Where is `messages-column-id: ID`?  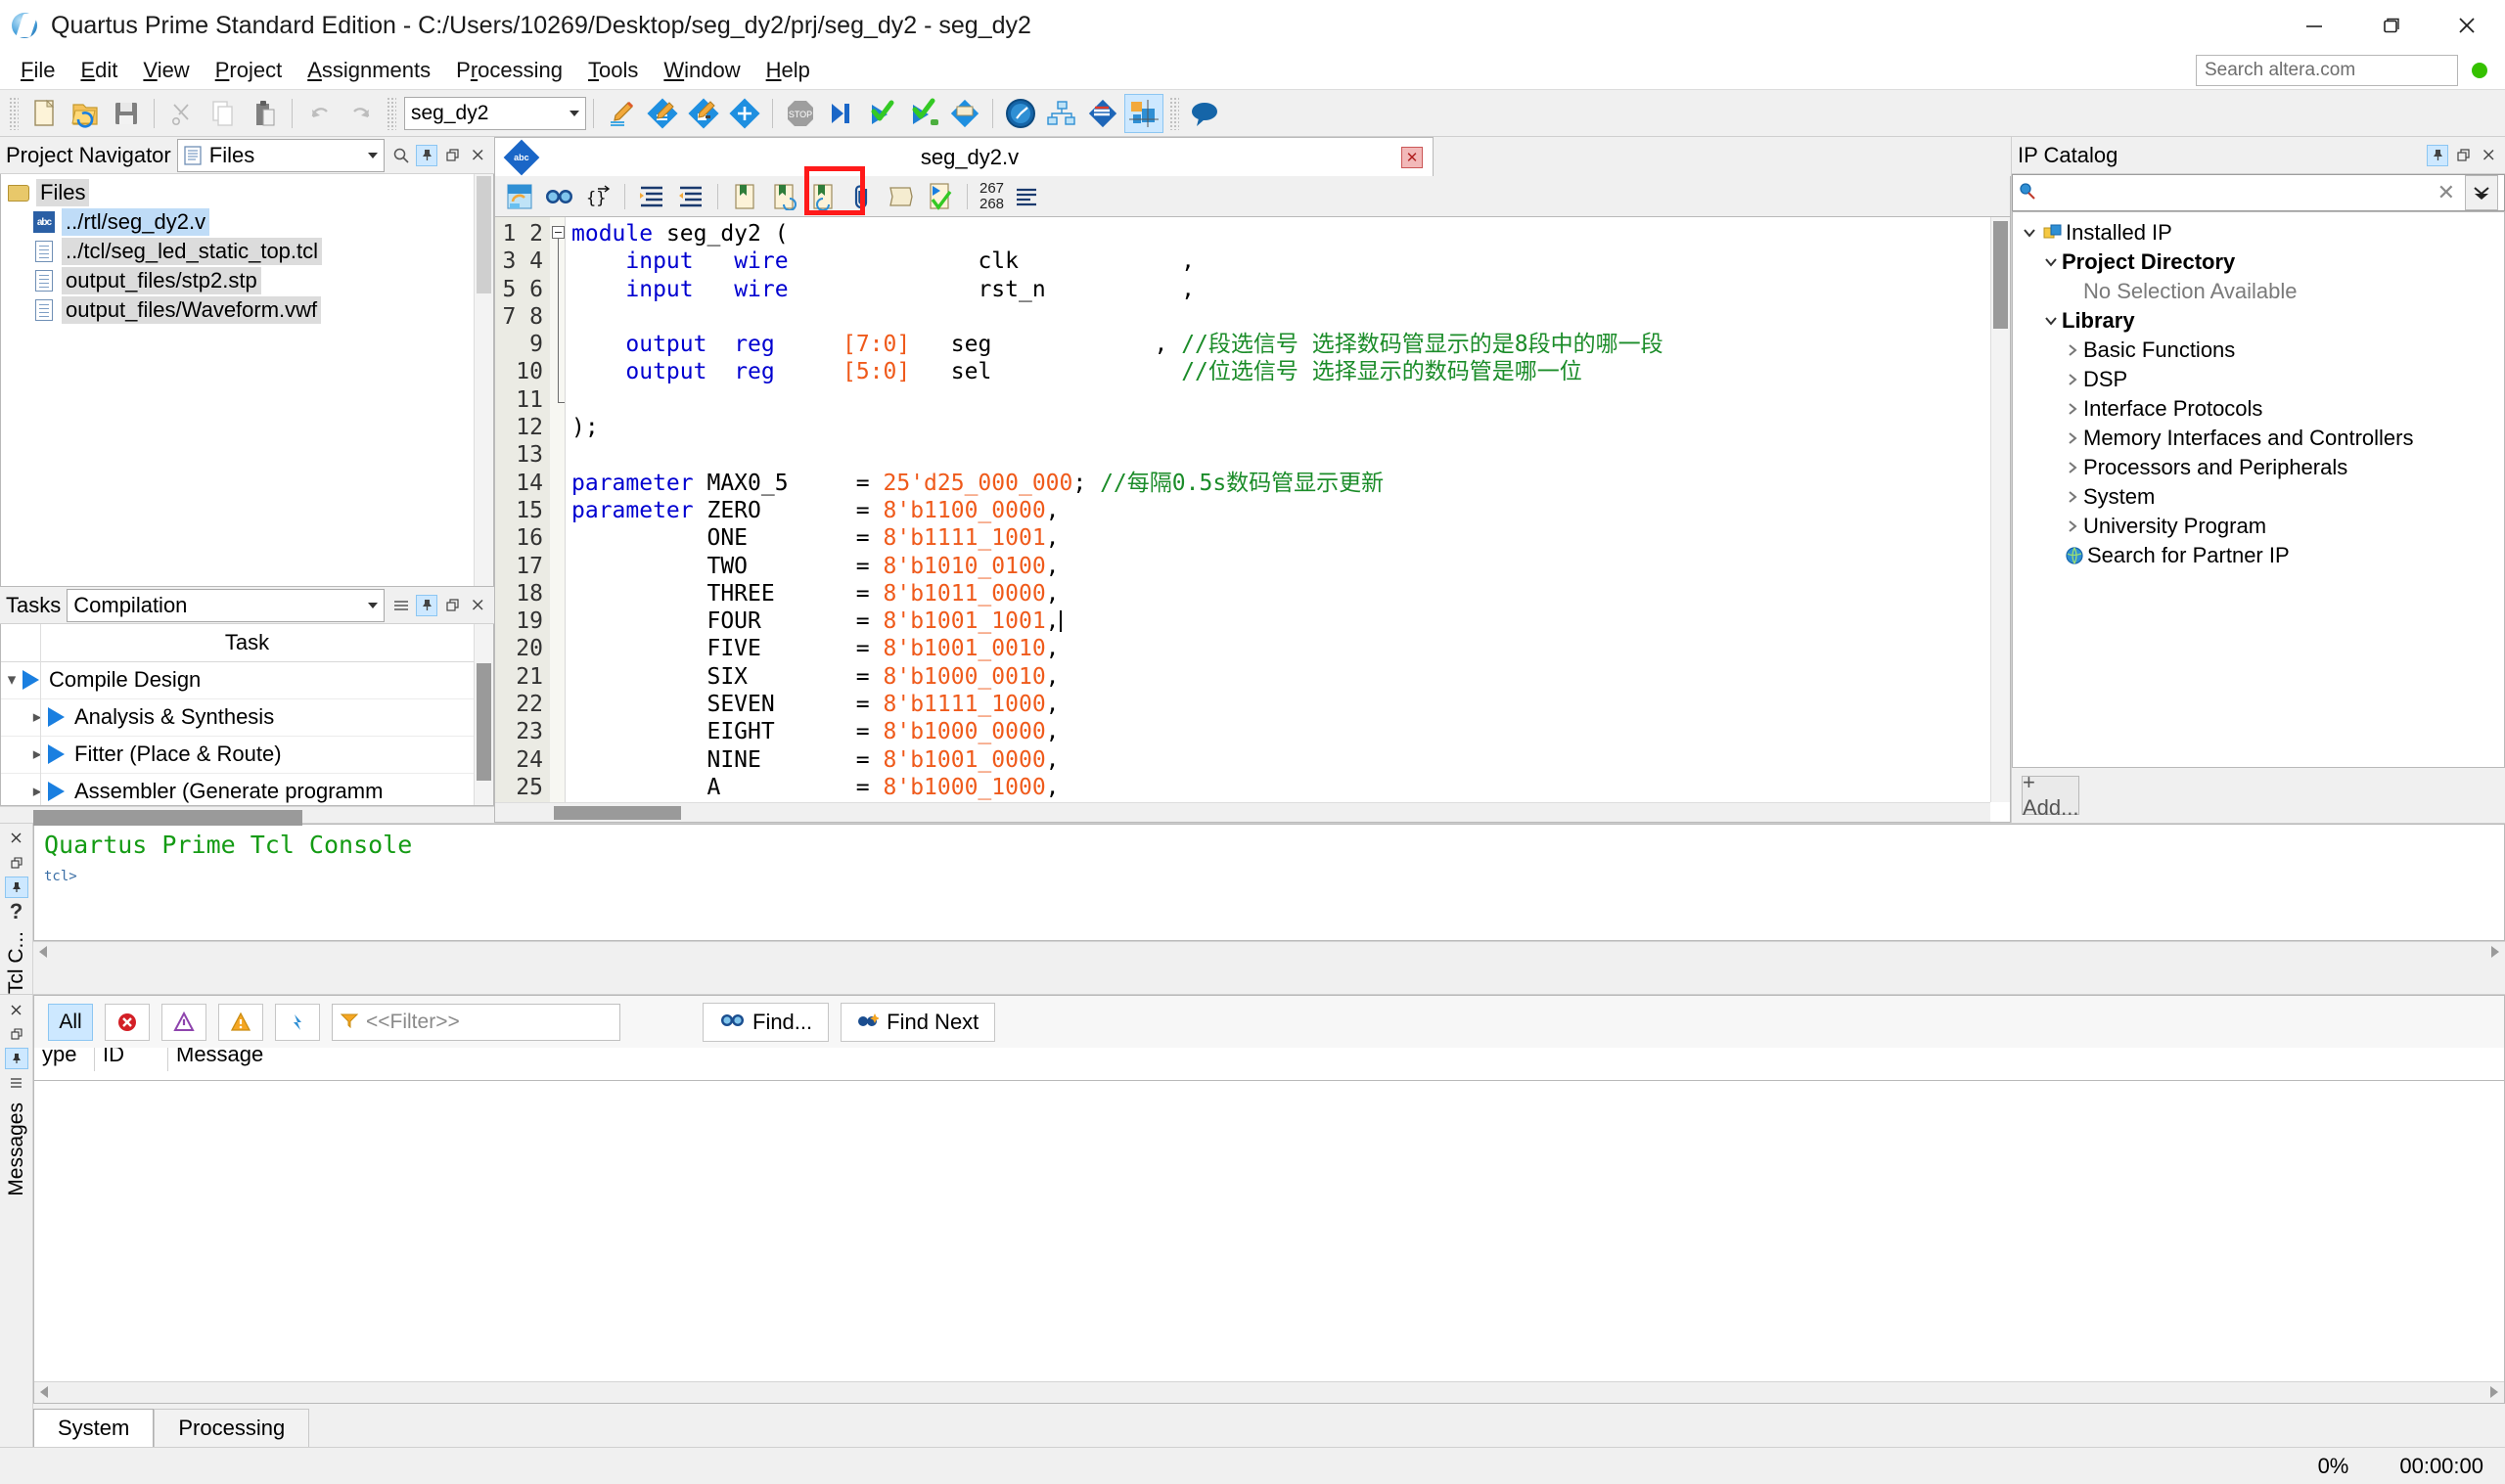 messages-column-id: ID is located at coordinates (131, 1059).